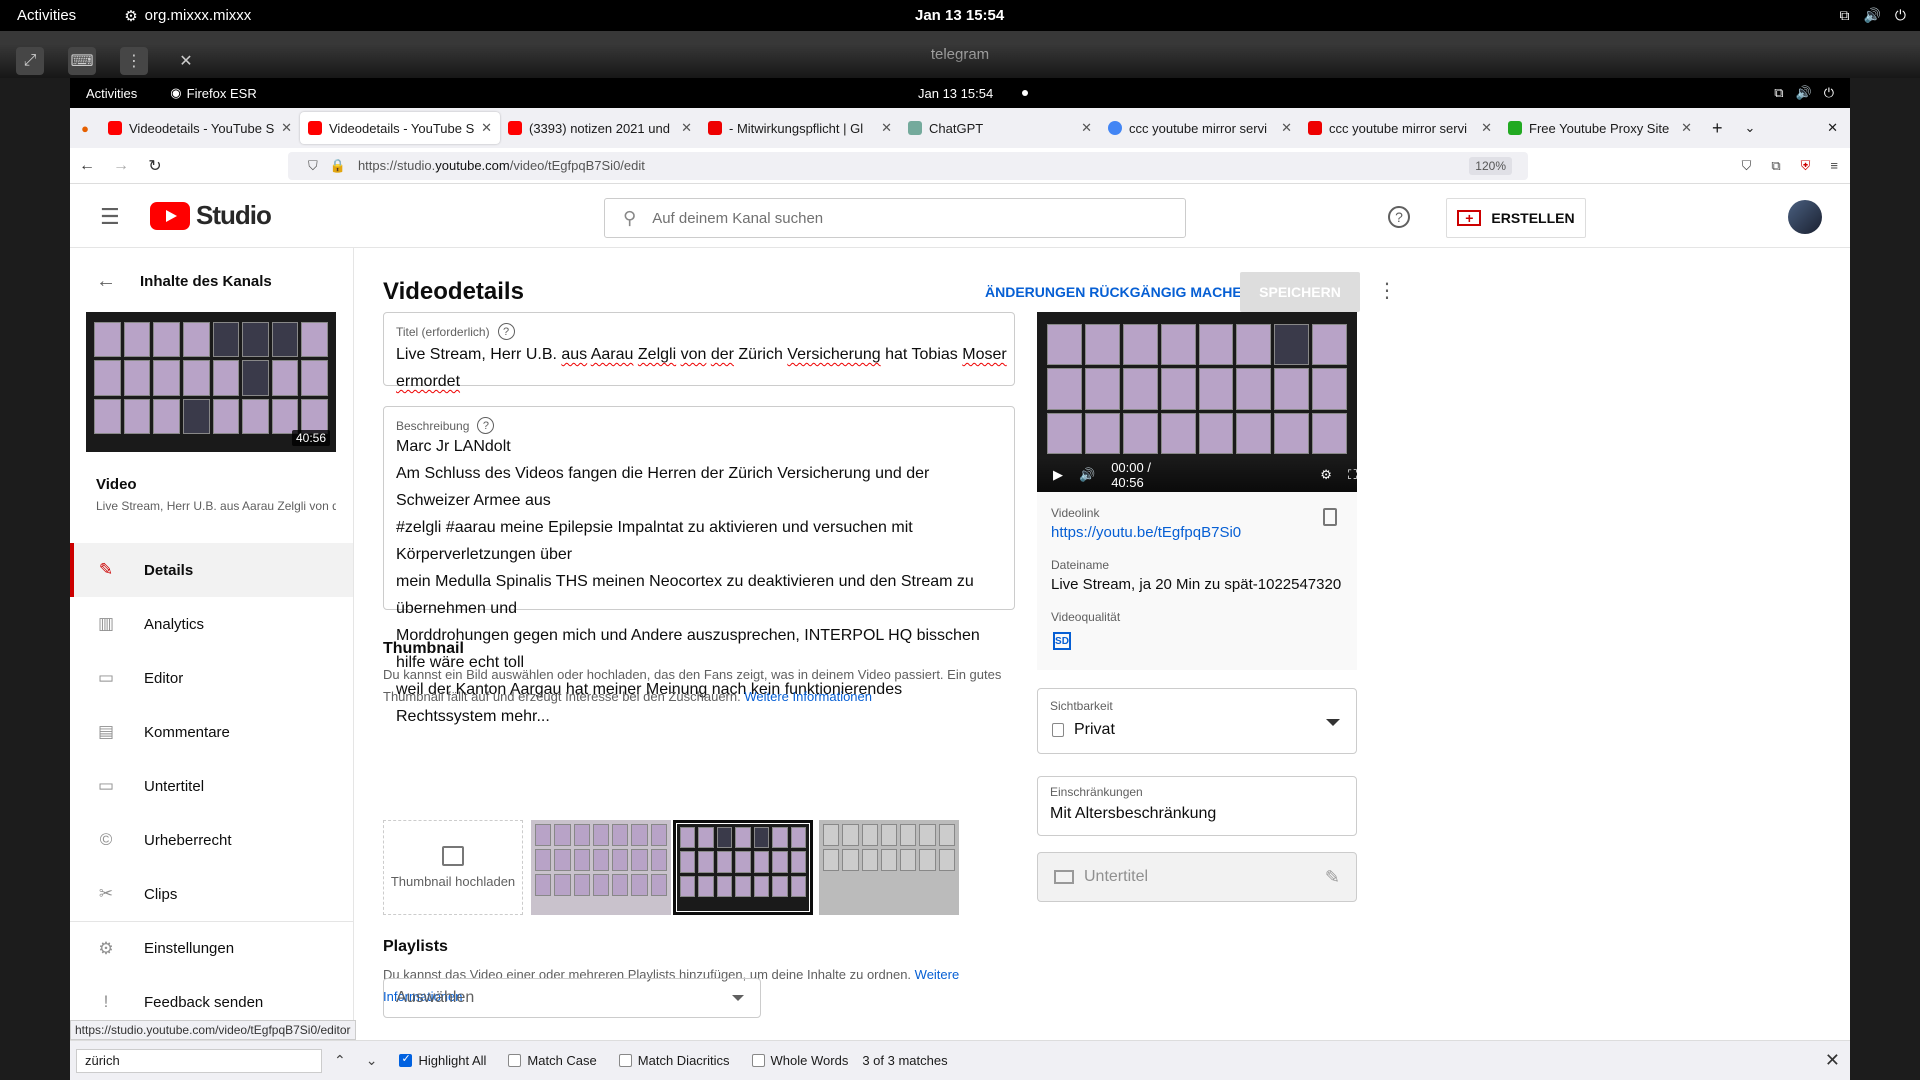 This screenshot has width=1920, height=1080. I want to click on ublock-icon: ⛨, so click(1806, 166).